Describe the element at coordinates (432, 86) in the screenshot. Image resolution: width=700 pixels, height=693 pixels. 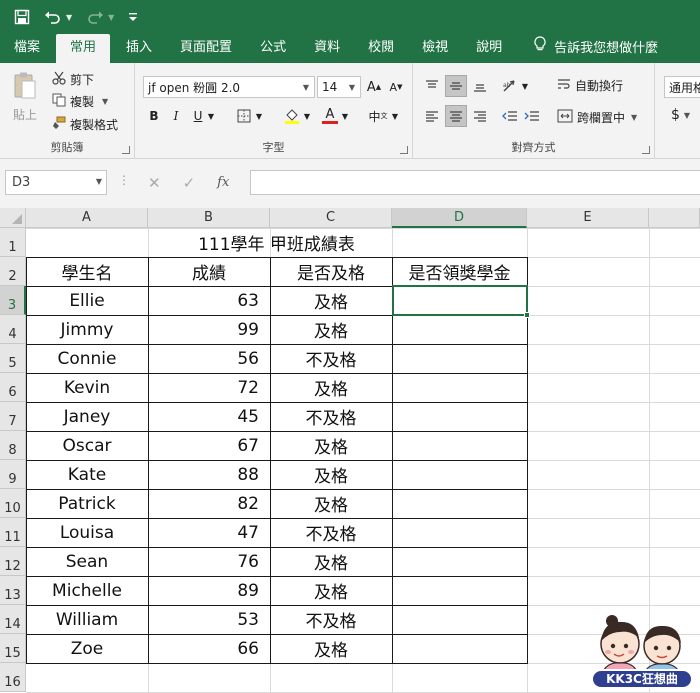
I see `align-top-icon` at that location.